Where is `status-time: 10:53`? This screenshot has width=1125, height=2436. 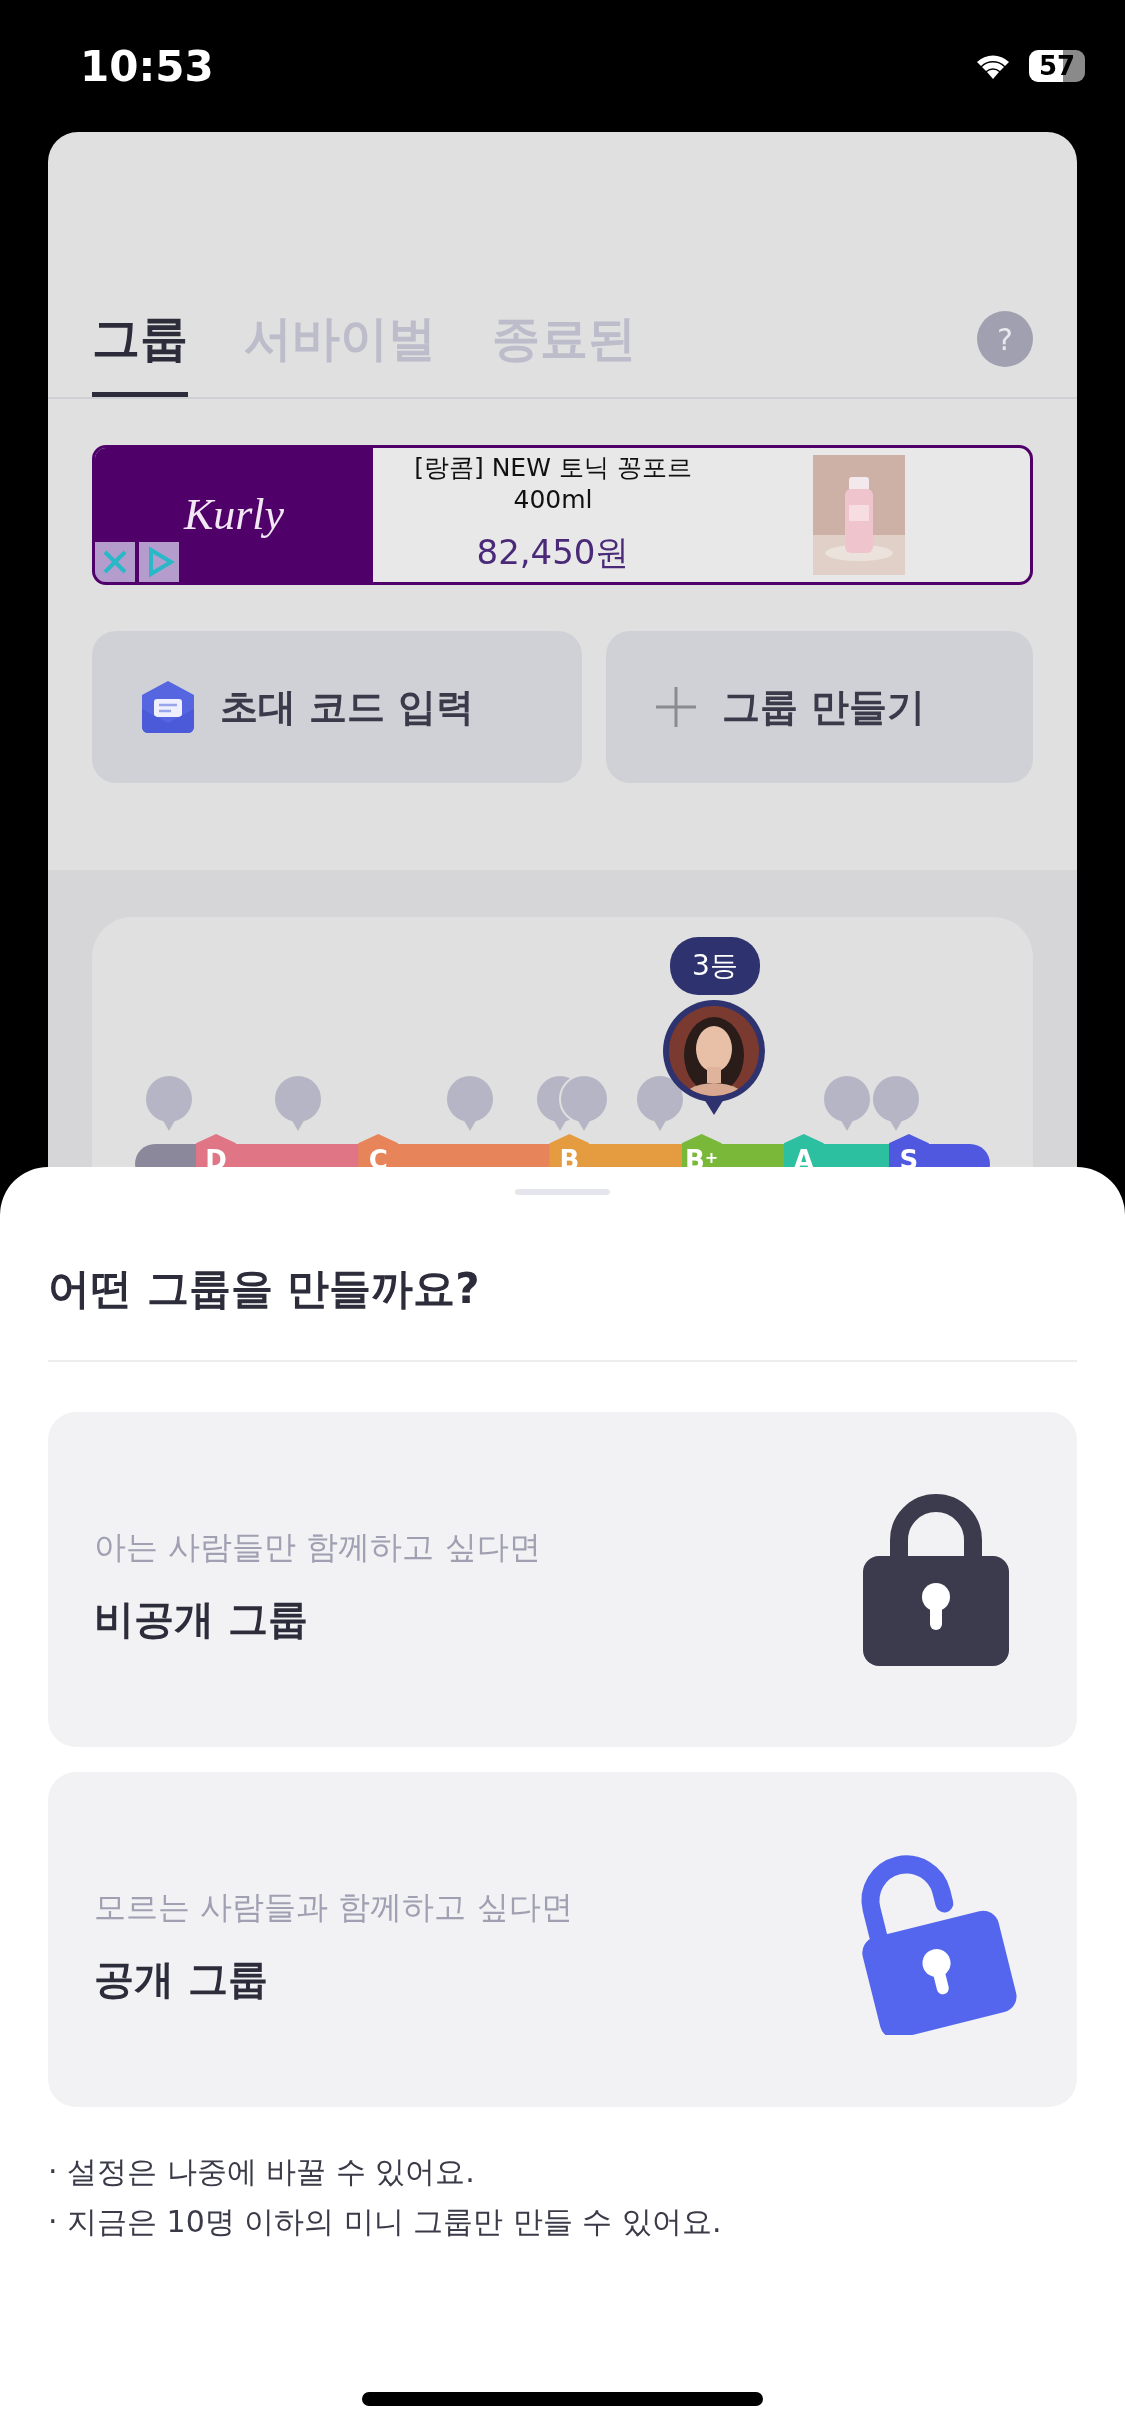 status-time: 10:53 is located at coordinates (147, 66).